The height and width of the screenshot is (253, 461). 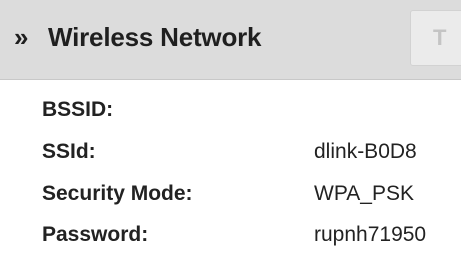 I want to click on header-tab-button: T, so click(x=435, y=38).